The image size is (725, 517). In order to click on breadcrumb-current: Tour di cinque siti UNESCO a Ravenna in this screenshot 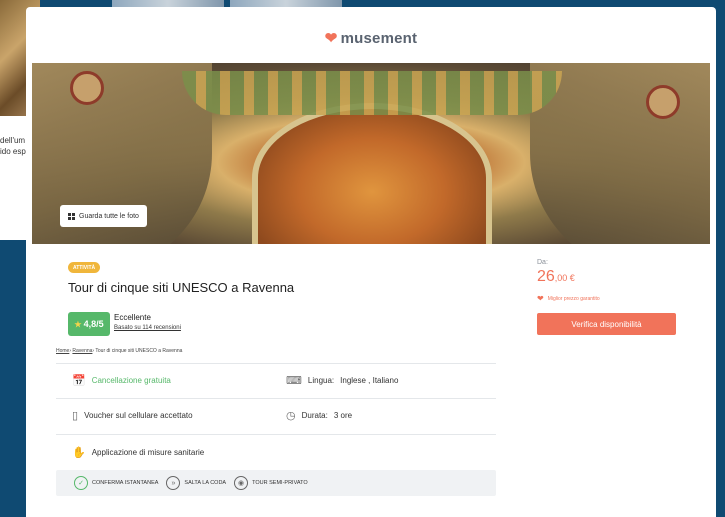, I will do `click(139, 351)`.